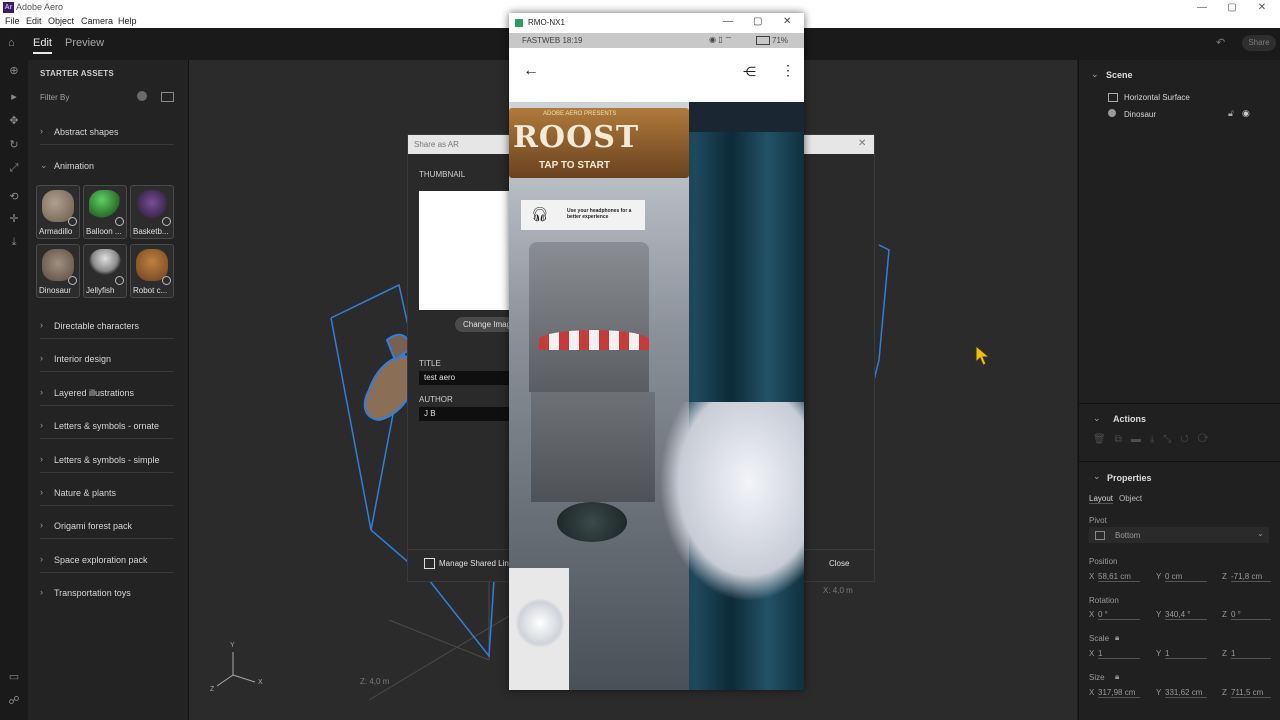 The image size is (1280, 720). I want to click on rotation-label: Rotation, so click(1104, 600).